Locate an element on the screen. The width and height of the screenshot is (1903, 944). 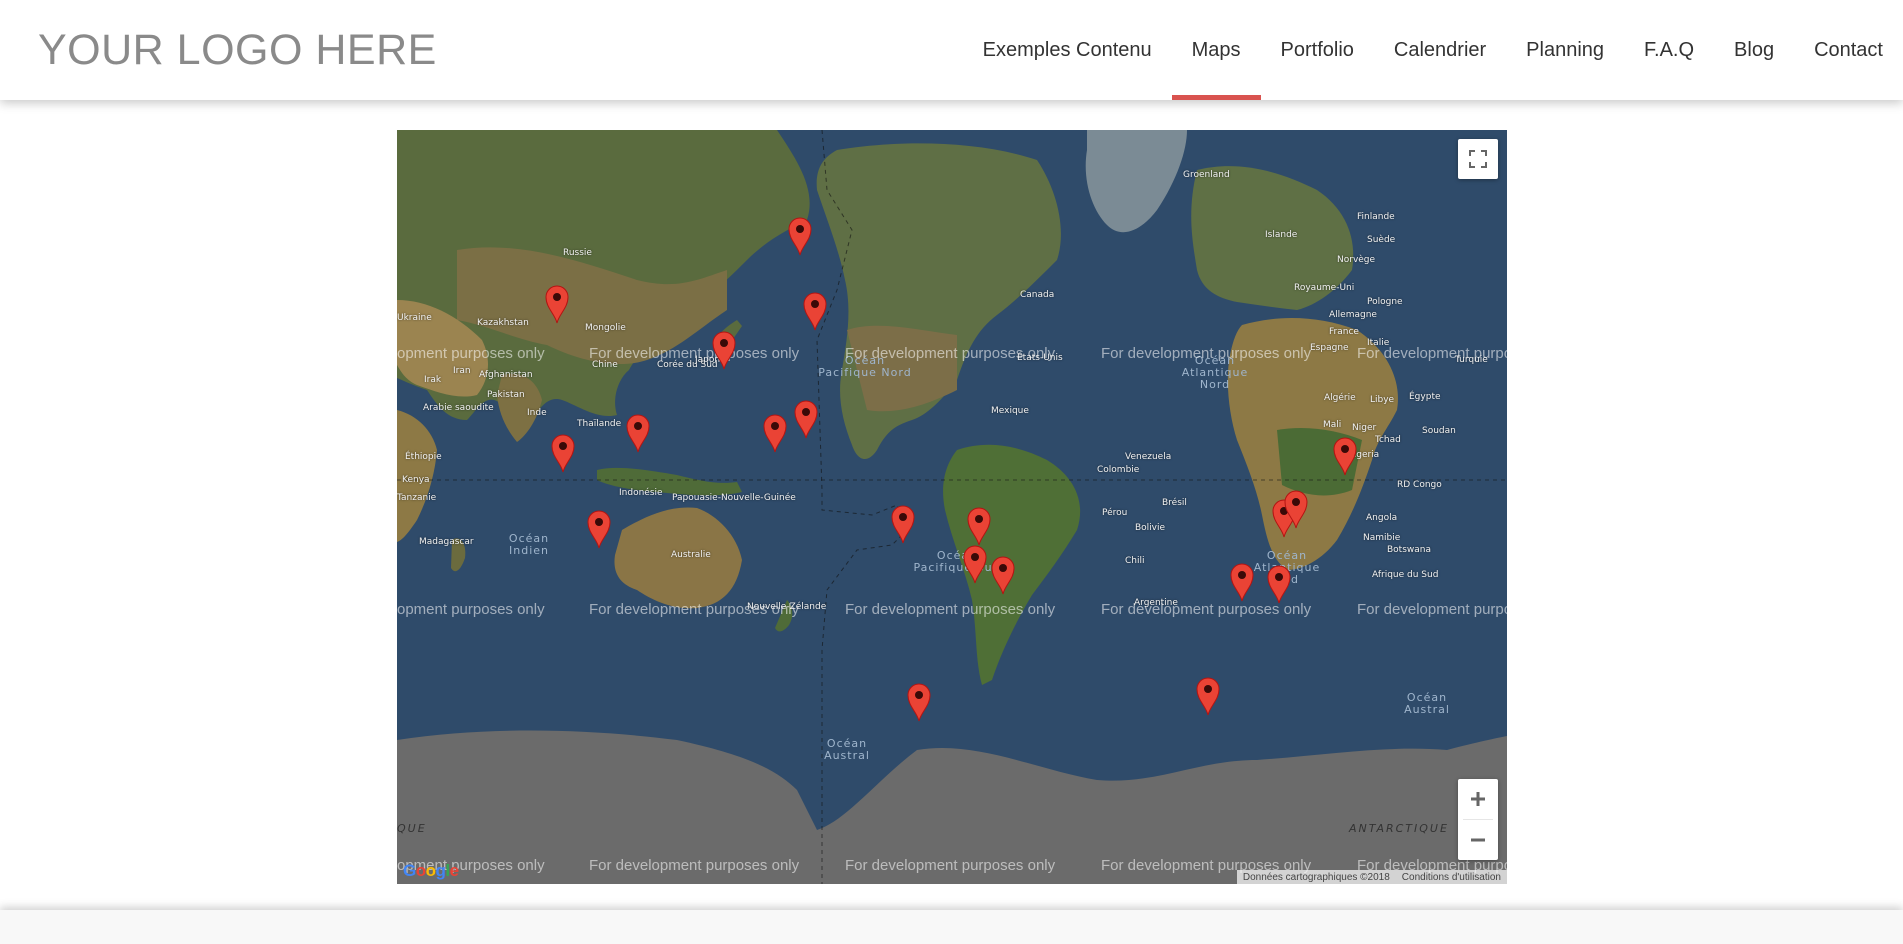
label-perou: Pérou is located at coordinates (1115, 513).